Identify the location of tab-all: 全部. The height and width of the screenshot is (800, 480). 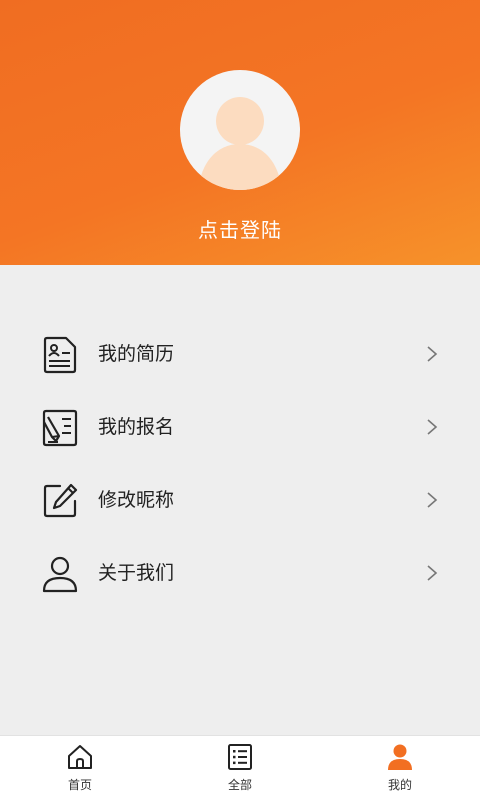
(240, 768).